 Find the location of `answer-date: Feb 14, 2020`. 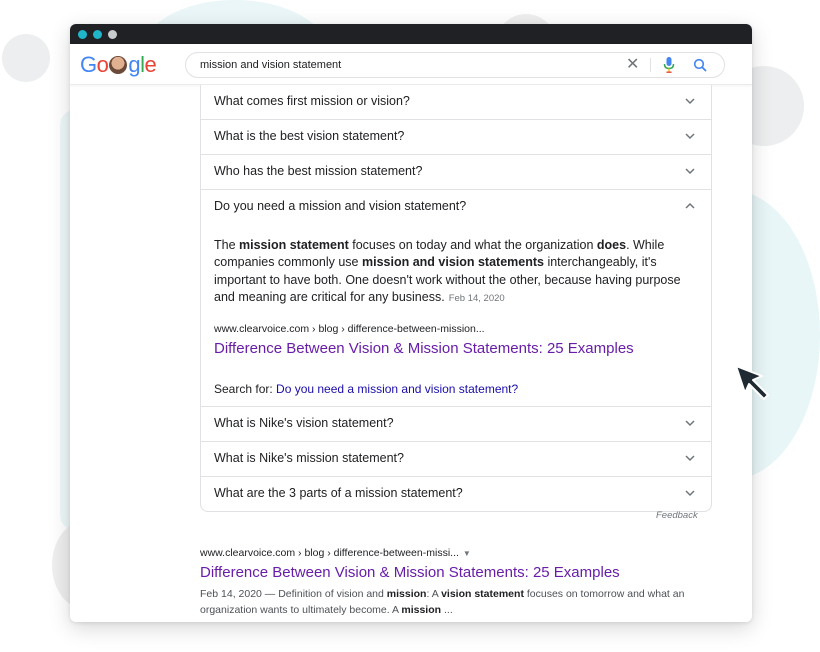

answer-date: Feb 14, 2020 is located at coordinates (476, 299).